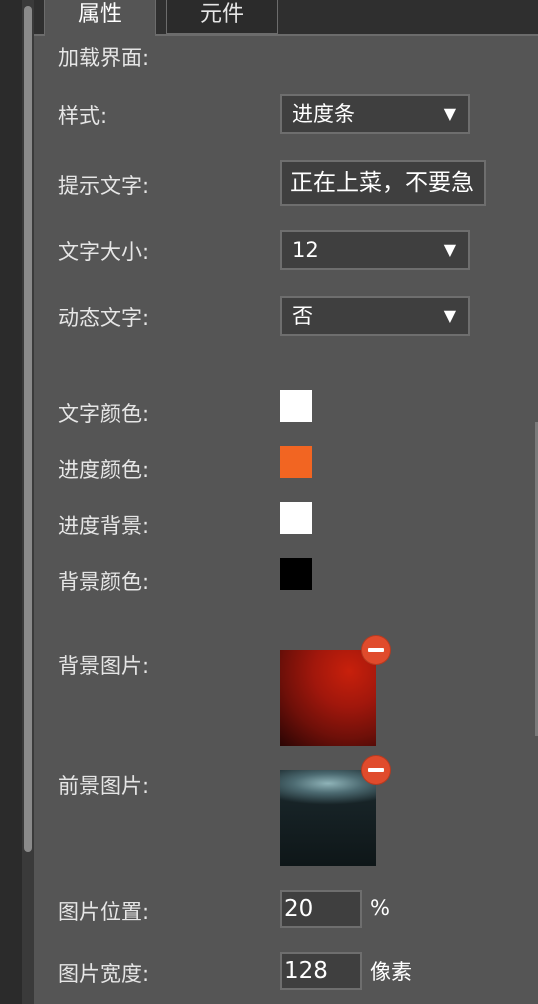  Describe the element at coordinates (104, 318) in the screenshot. I see `dynamic-text-label: 动态文字:` at that location.